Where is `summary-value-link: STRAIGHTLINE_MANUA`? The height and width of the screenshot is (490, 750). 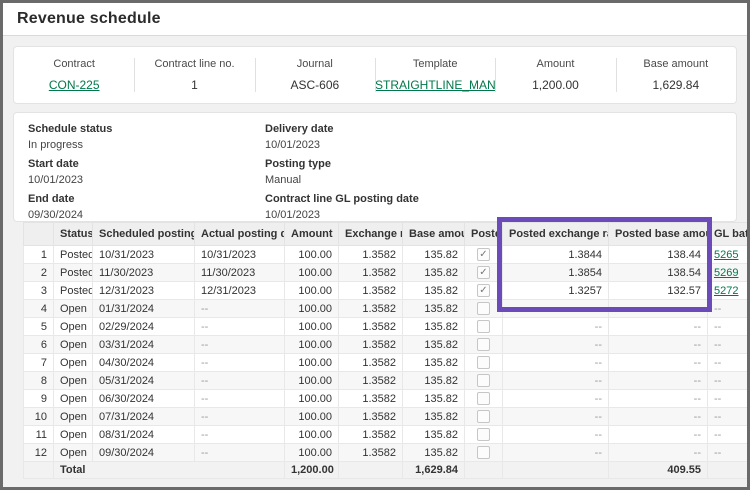 summary-value-link: STRAIGHTLINE_MANUA is located at coordinates (435, 85).